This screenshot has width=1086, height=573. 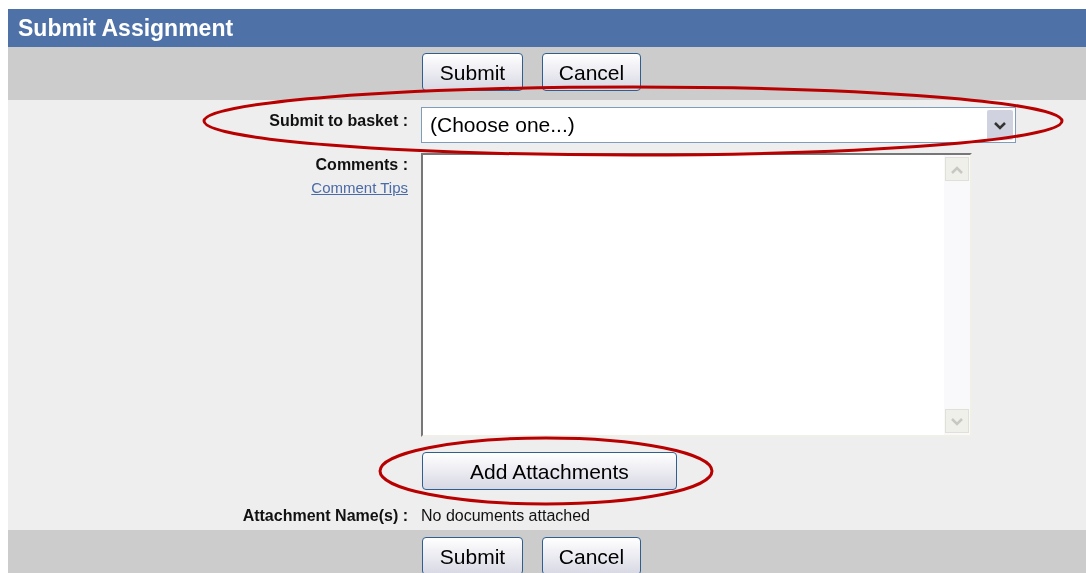 I want to click on chevron-up-icon, so click(x=957, y=169).